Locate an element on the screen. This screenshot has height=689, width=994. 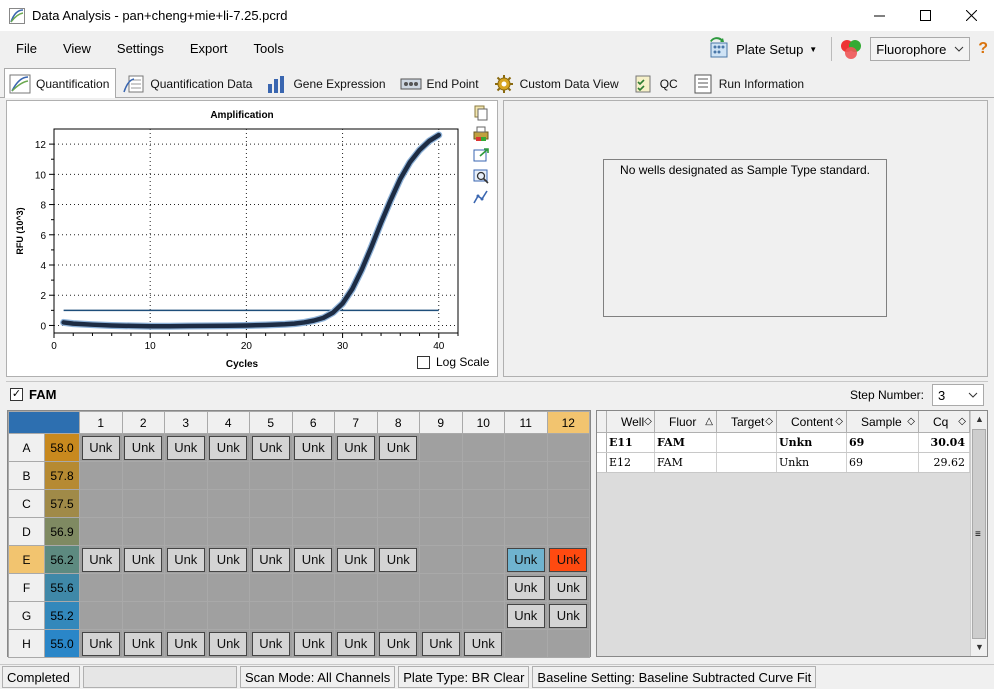
plate-column-header: 4 is located at coordinates (228, 422).